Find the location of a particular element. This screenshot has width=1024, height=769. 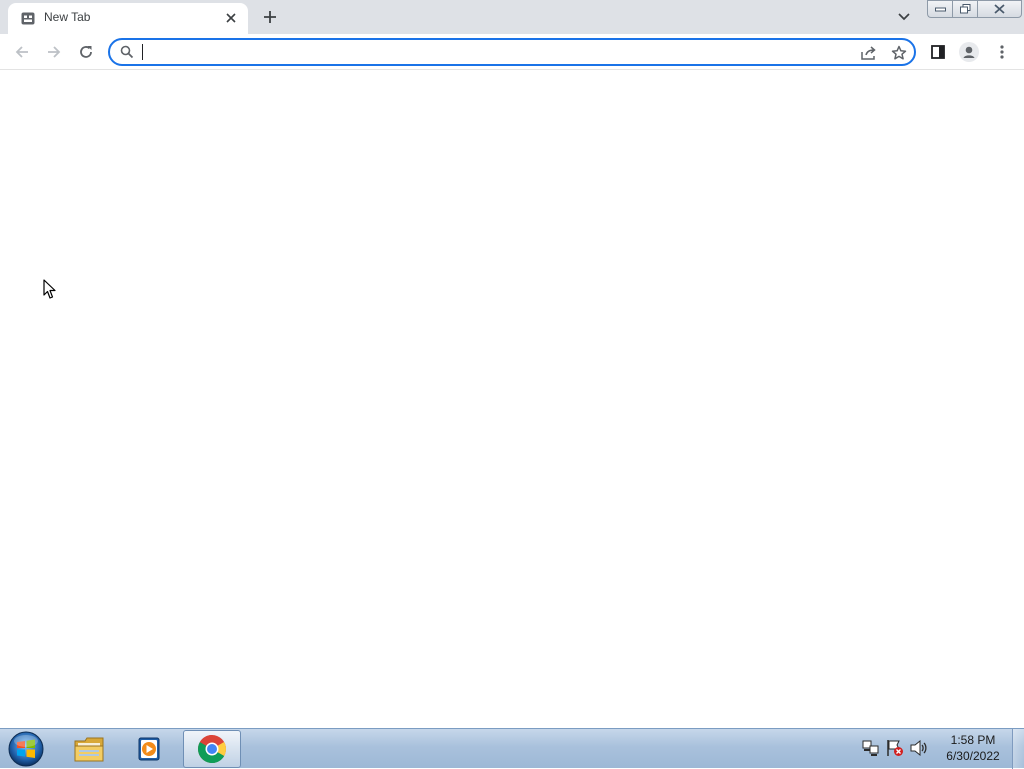

close-icon is located at coordinates (999, 9).